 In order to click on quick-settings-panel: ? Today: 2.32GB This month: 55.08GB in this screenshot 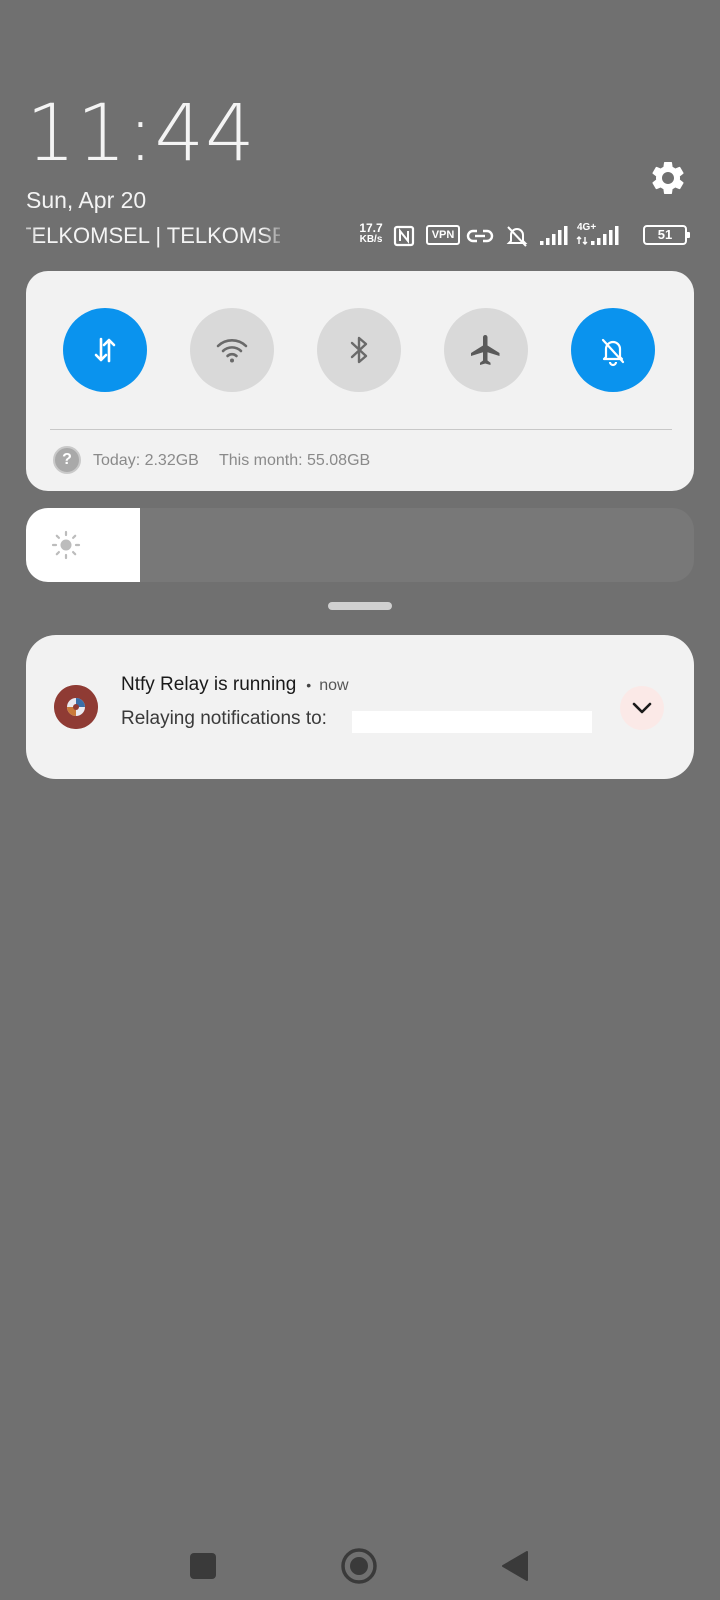, I will do `click(360, 381)`.